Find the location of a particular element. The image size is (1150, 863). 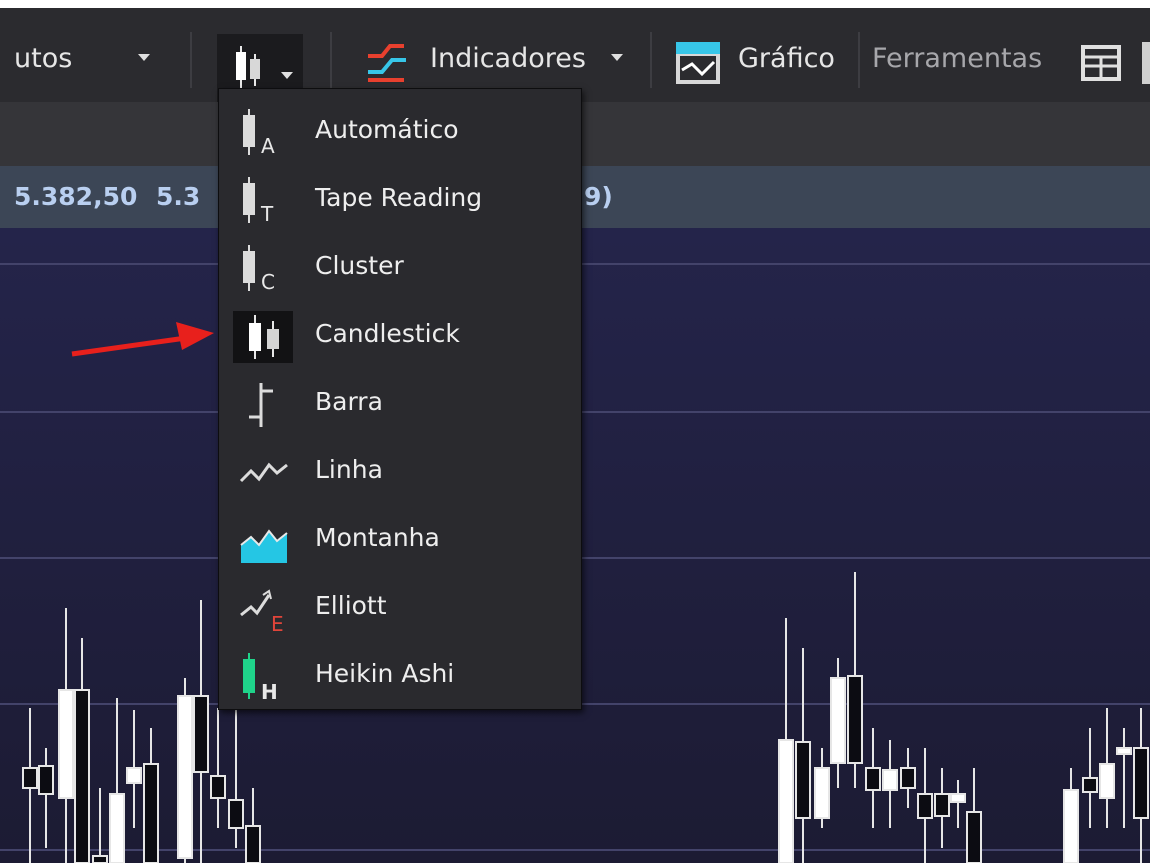

menu-item-linha: Linha is located at coordinates (400, 472).